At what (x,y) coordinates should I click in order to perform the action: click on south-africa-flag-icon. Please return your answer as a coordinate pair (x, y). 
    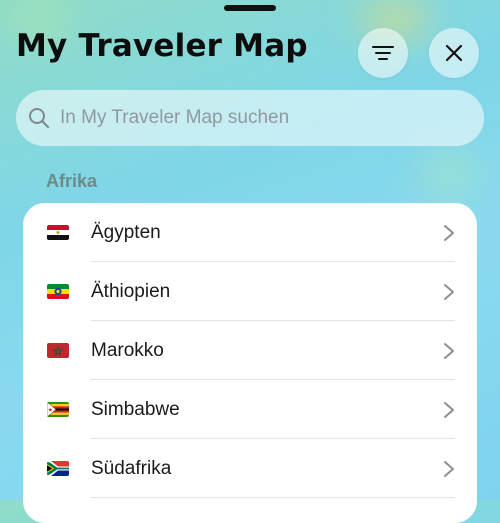
    Looking at the image, I should click on (58, 468).